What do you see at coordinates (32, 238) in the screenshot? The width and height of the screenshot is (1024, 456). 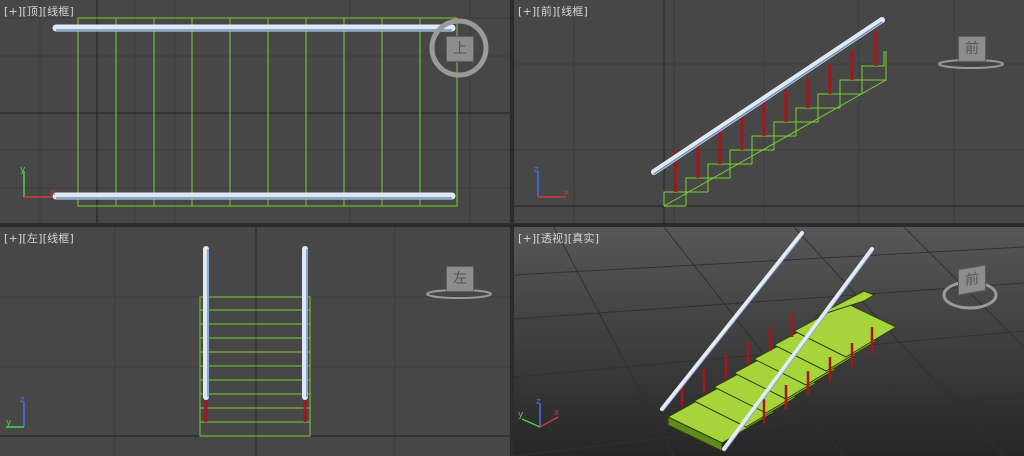 I see `viewport-view-name: [左]` at bounding box center [32, 238].